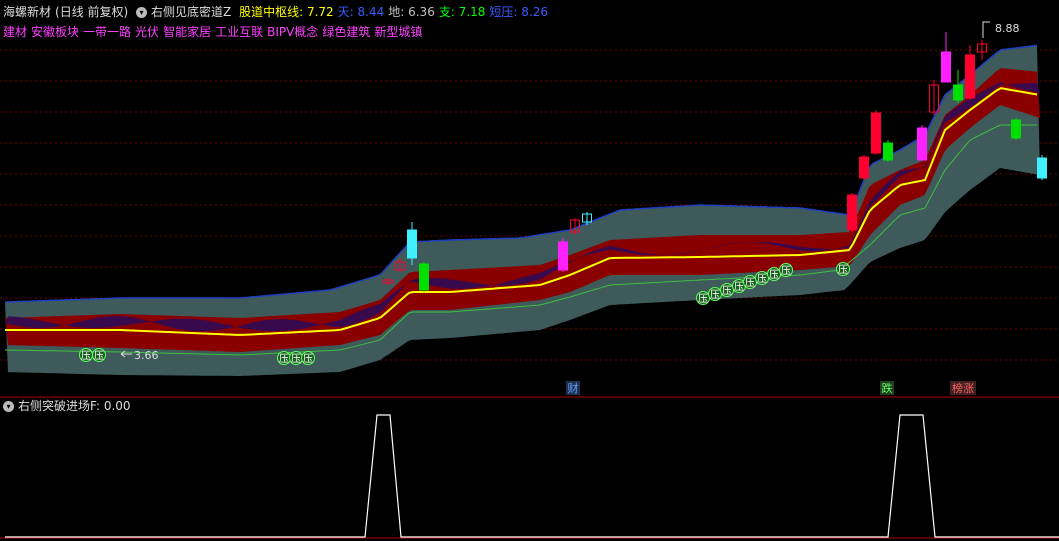 The height and width of the screenshot is (541, 1059). Describe the element at coordinates (292, 32) in the screenshot. I see `tag-item: BIPV概念` at that location.